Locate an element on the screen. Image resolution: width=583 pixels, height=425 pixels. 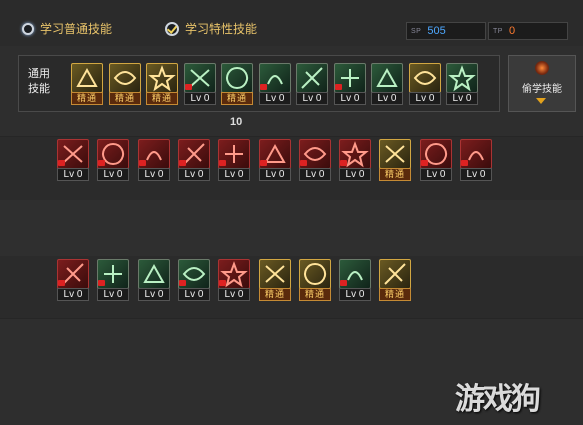
steal-skill-button: 偷学技能 is located at coordinates (542, 83).